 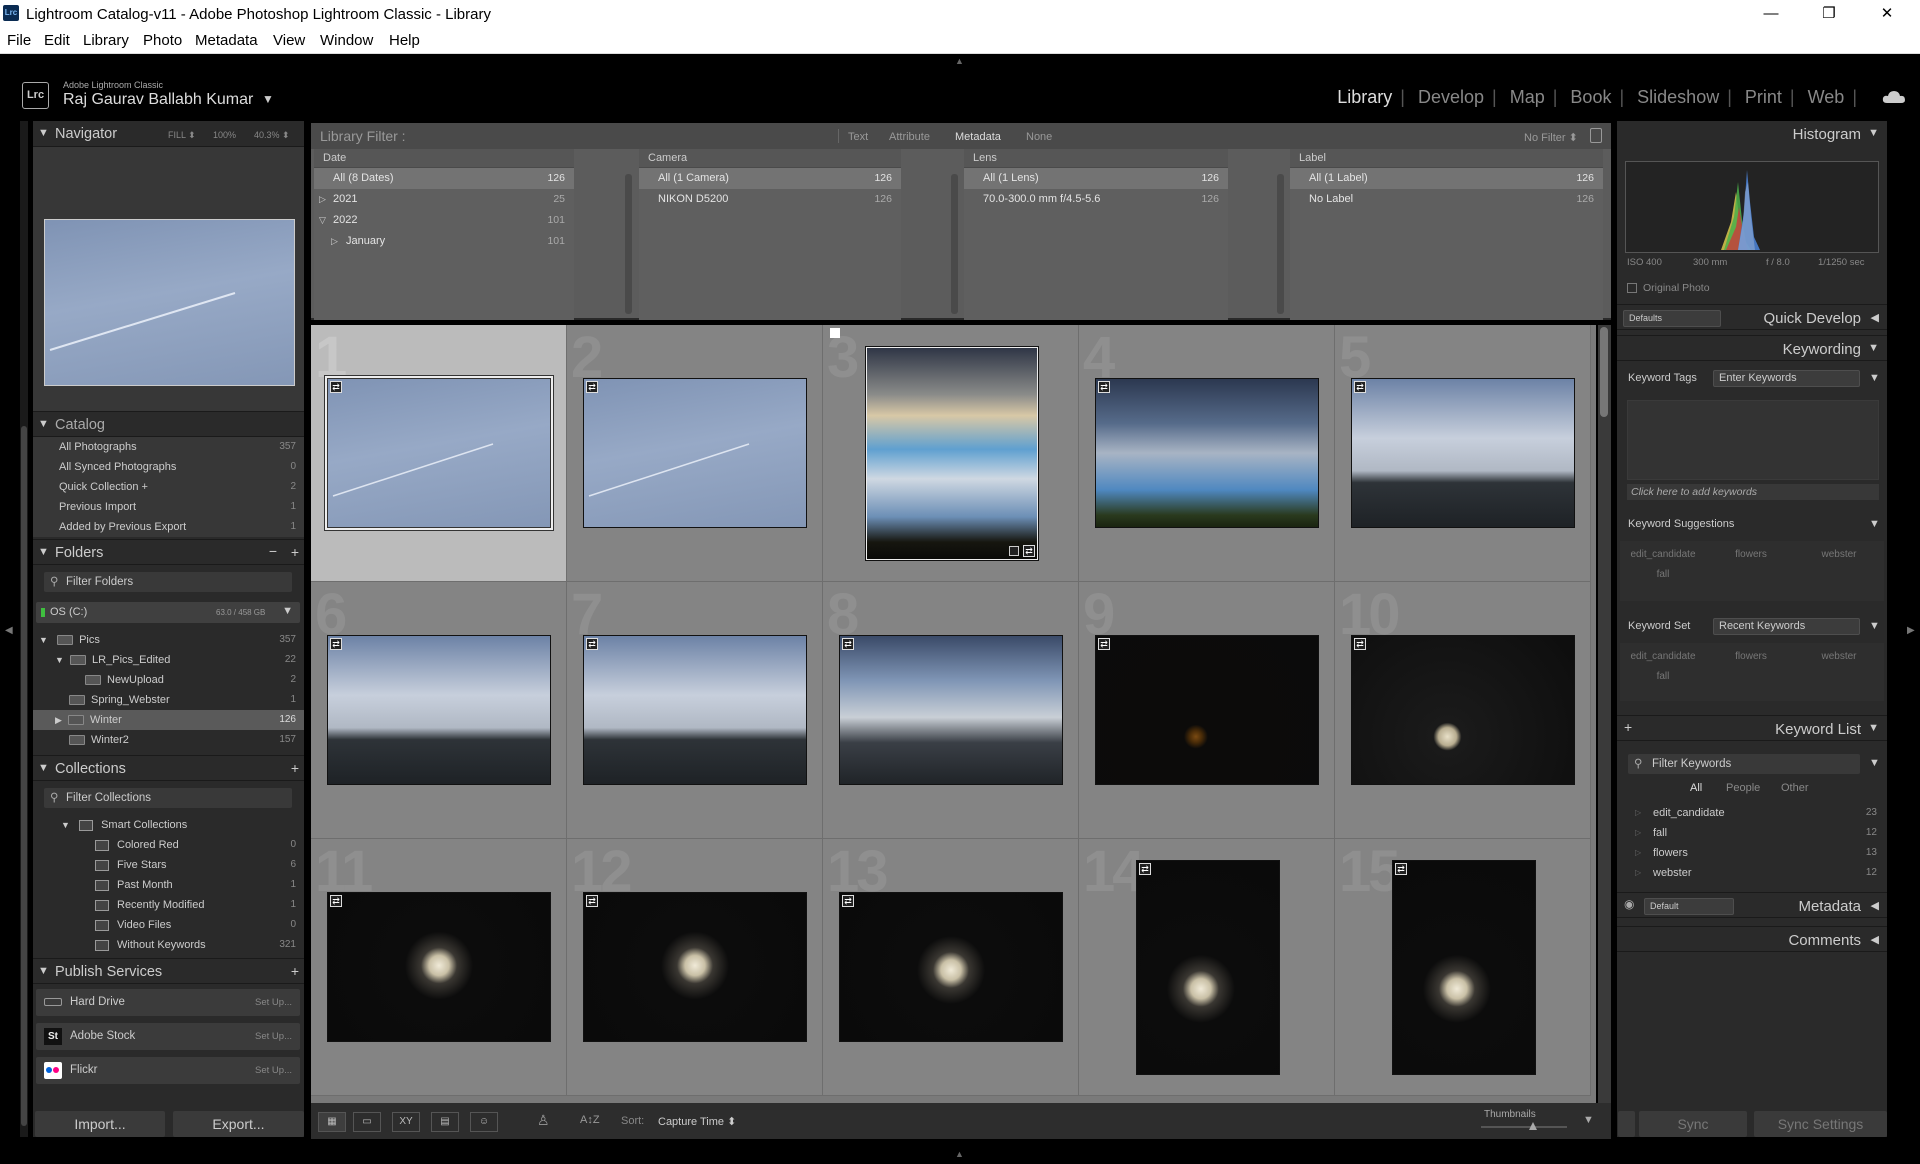 I want to click on folder-row: ▼ LR_Pics_Edited 22, so click(x=168, y=660).